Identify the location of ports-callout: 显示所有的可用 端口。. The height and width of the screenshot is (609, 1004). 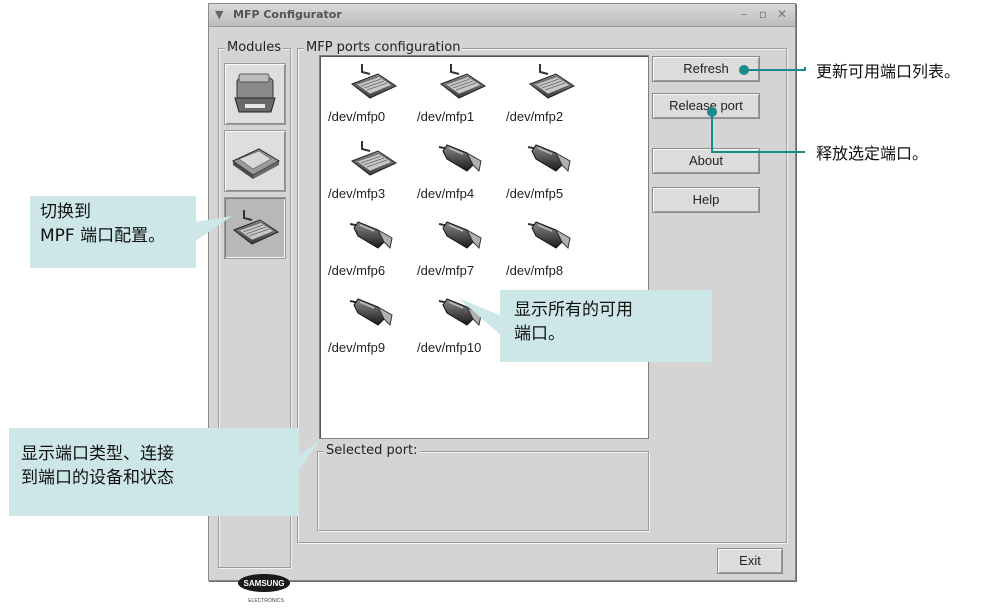
(606, 326).